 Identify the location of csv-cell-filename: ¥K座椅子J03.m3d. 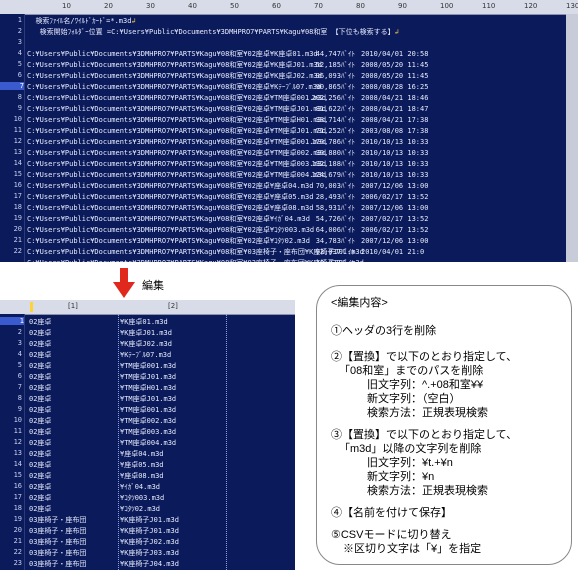
(149, 553).